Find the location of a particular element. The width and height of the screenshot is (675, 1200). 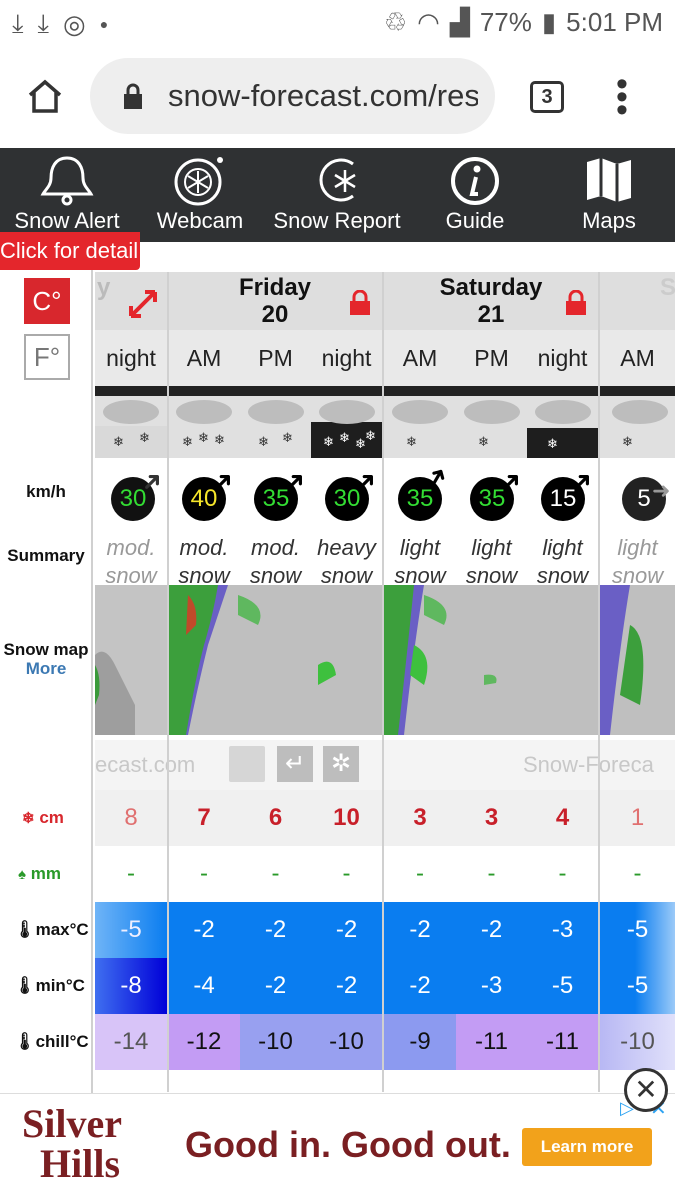

day-header: S is located at coordinates (637, 301).